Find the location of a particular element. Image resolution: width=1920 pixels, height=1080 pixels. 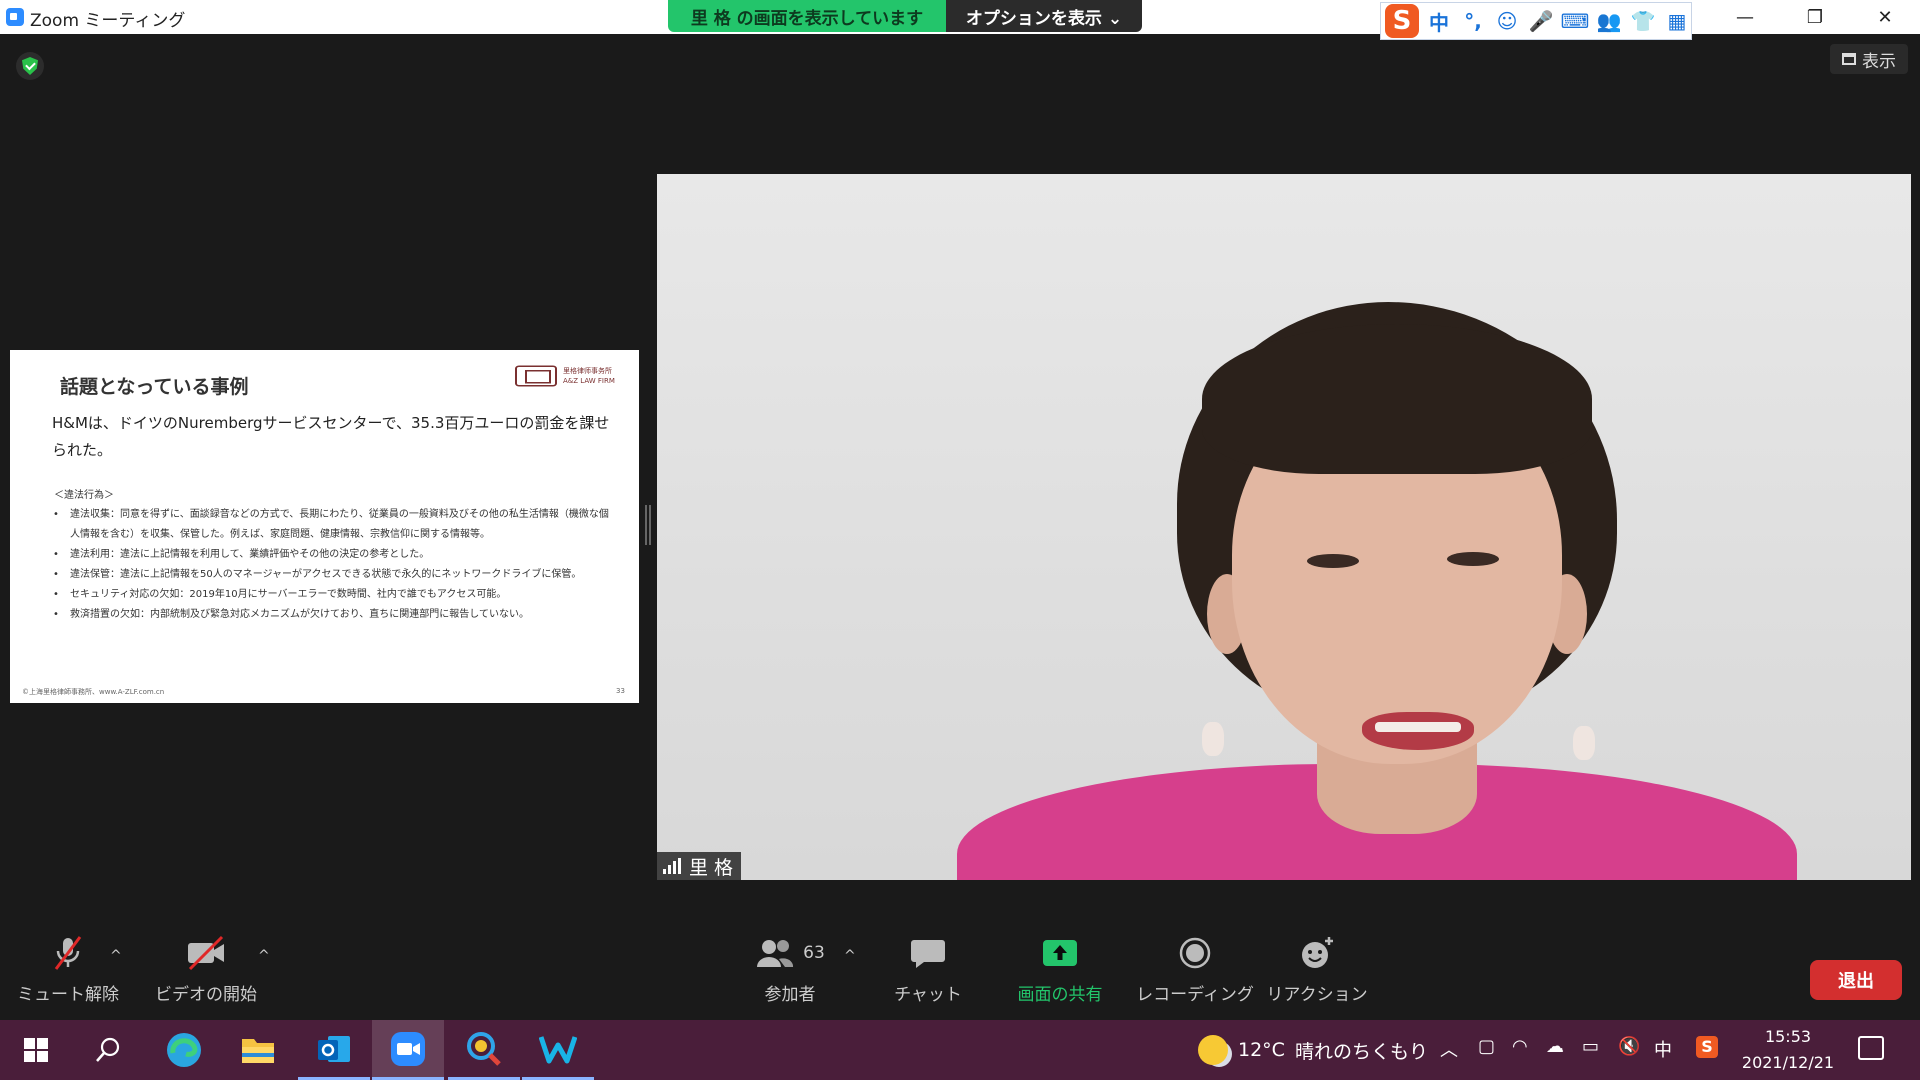

magnifier-app-icon is located at coordinates (484, 1048).